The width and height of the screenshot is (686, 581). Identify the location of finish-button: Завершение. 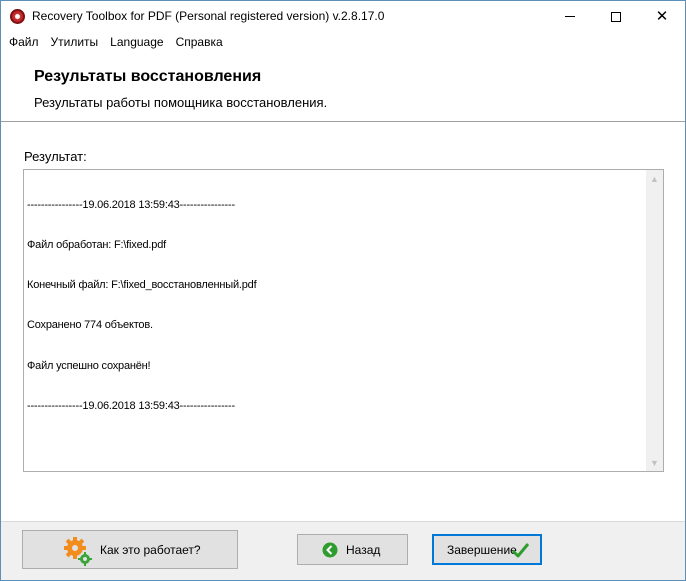
(487, 549).